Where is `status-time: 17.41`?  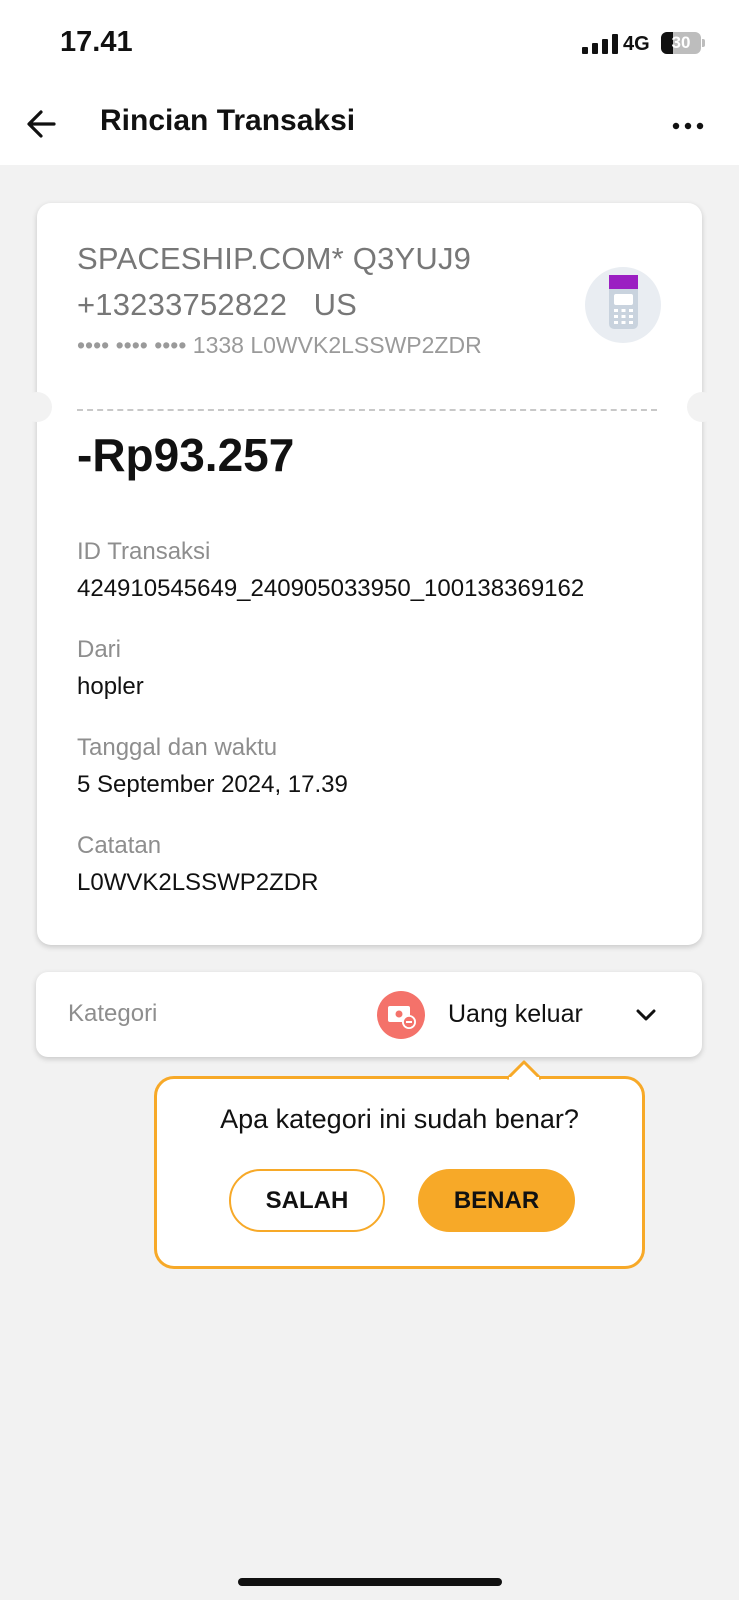 status-time: 17.41 is located at coordinates (96, 42).